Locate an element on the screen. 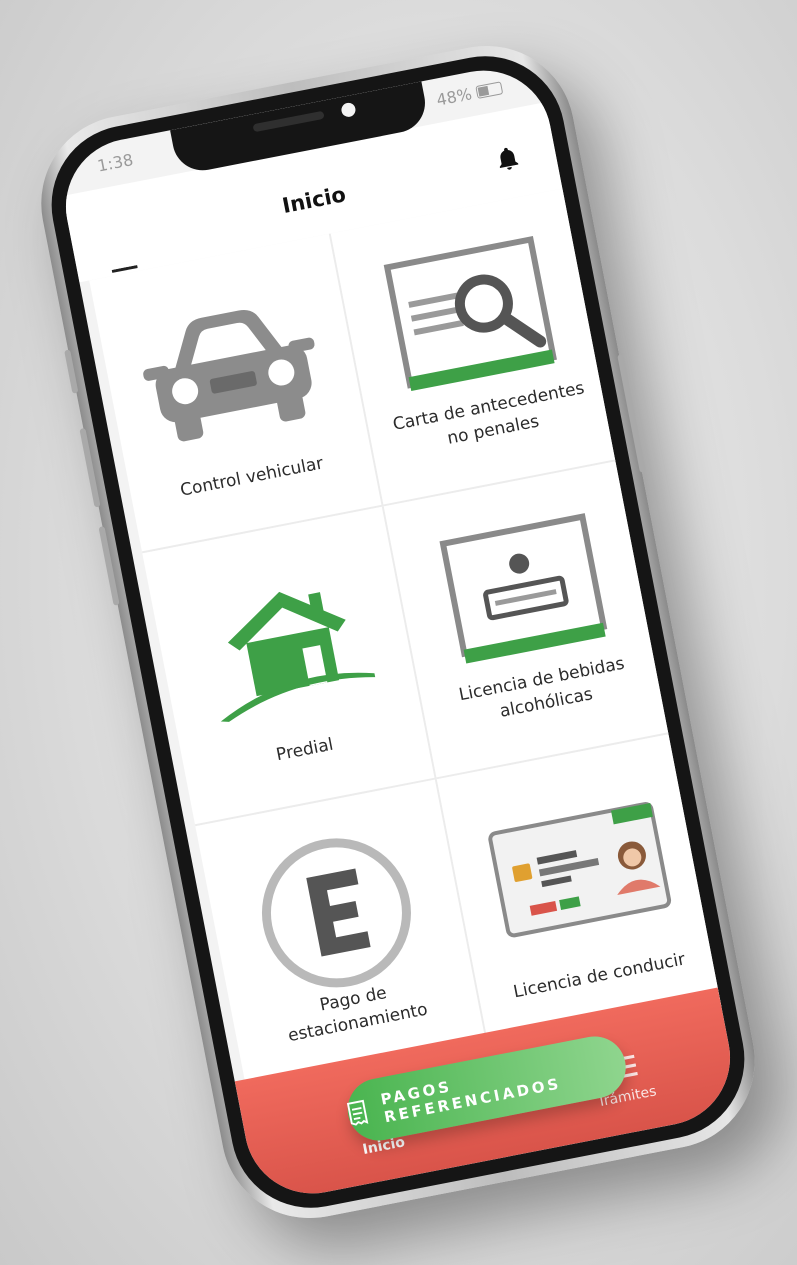  tile-label-line: Control vehicular is located at coordinates (251, 477).